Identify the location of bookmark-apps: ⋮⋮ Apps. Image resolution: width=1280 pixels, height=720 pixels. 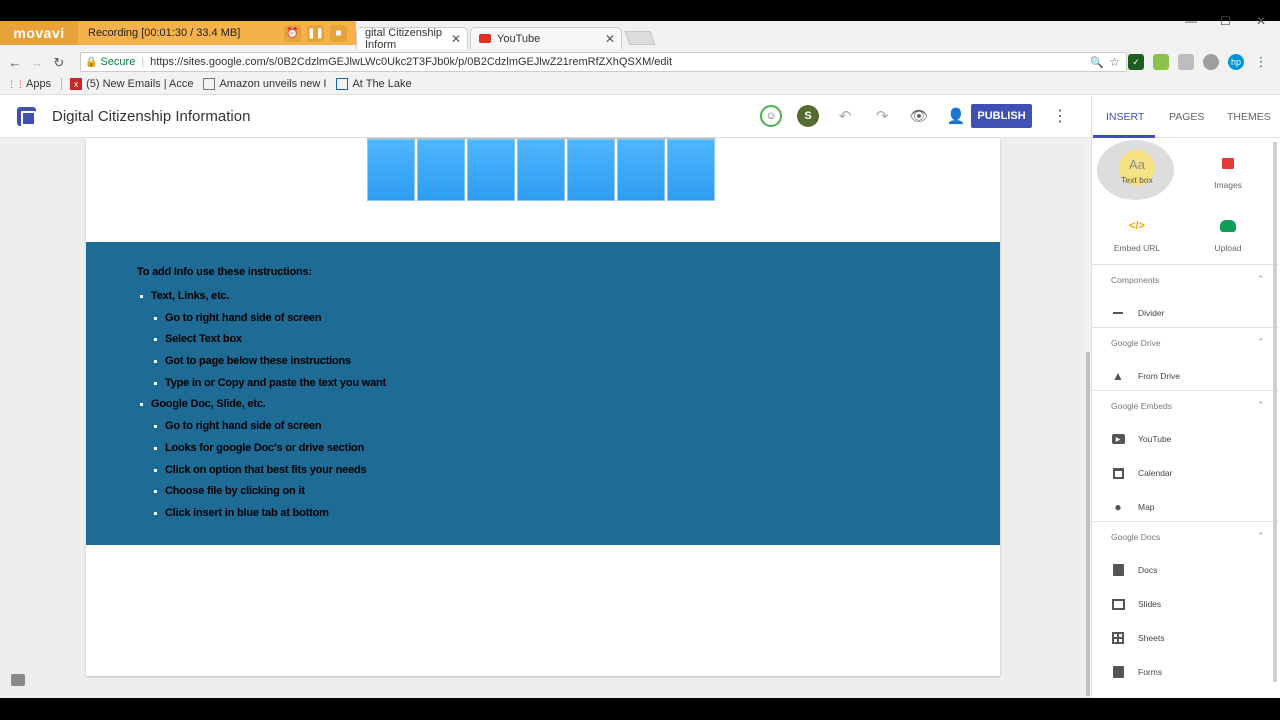
(29, 84).